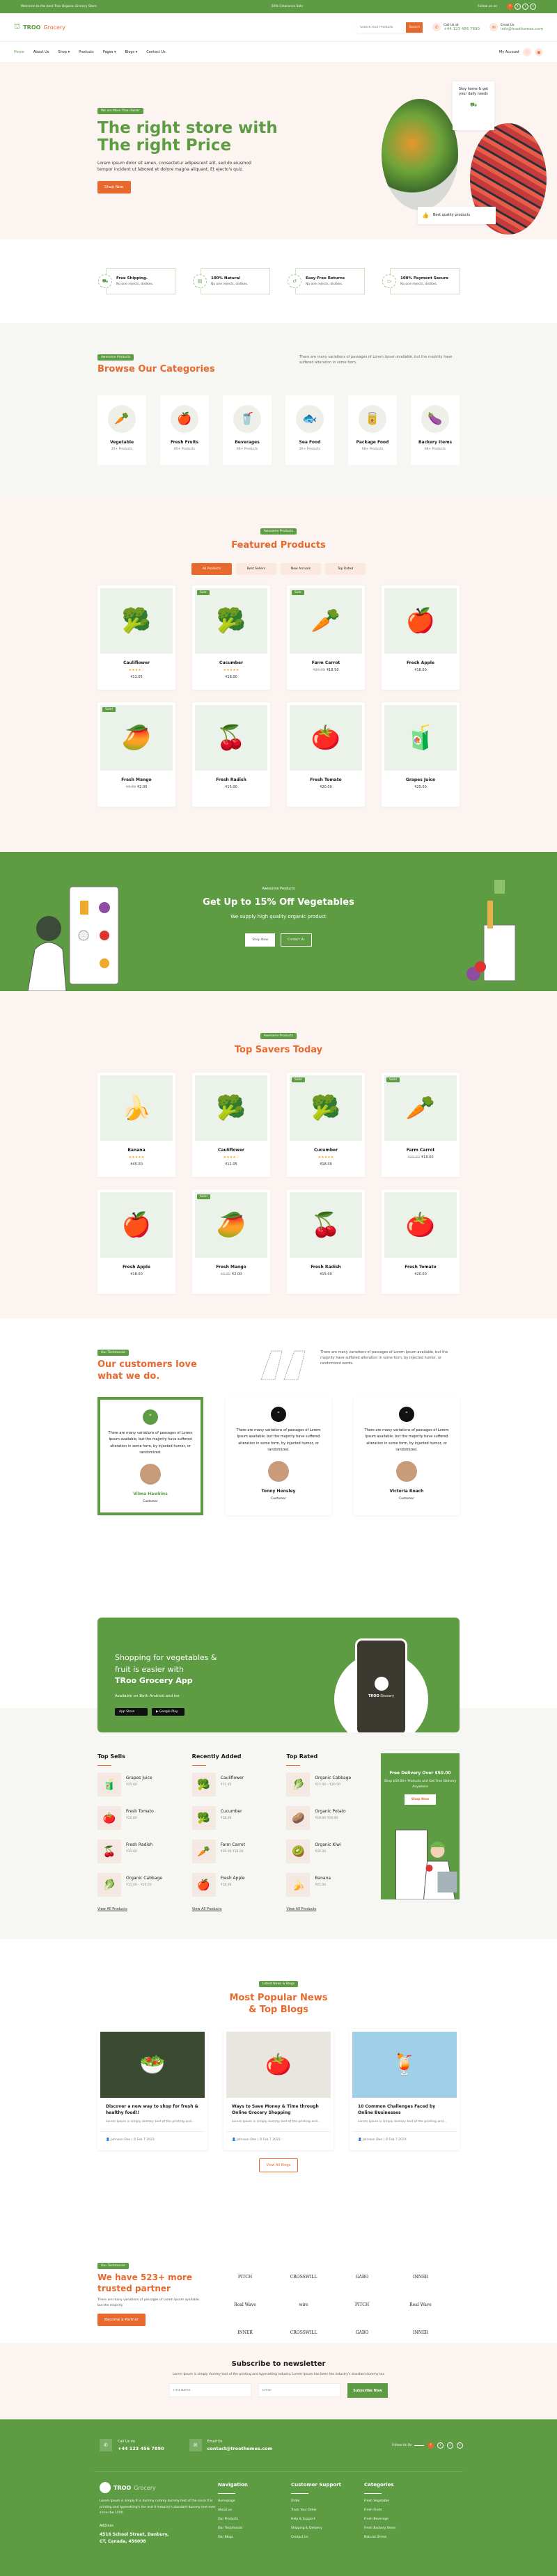 The height and width of the screenshot is (2576, 557). Describe the element at coordinates (522, 29) in the screenshot. I see `email-value: info@troothemes.com` at that location.